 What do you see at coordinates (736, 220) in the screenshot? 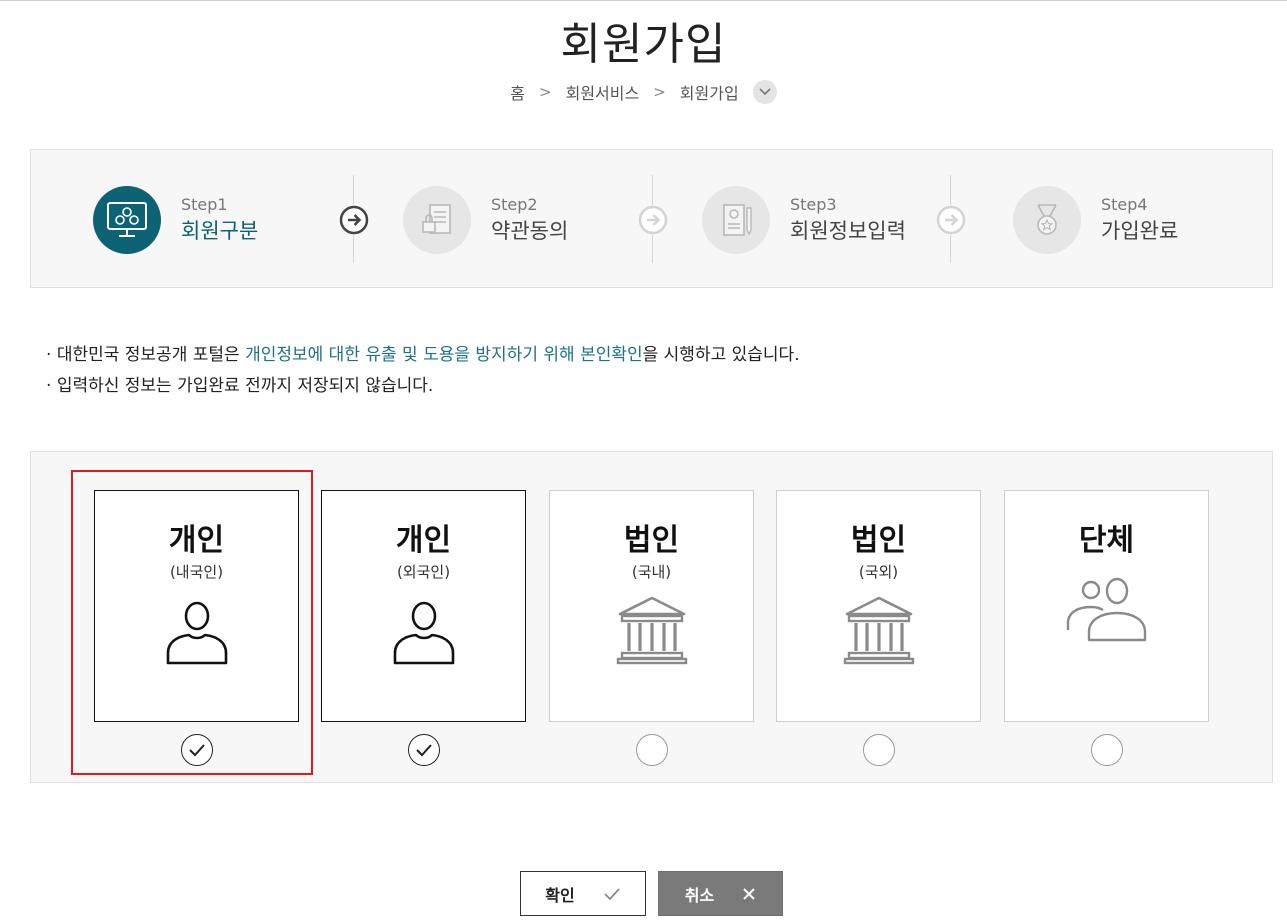
I see `profile-form-icon` at bounding box center [736, 220].